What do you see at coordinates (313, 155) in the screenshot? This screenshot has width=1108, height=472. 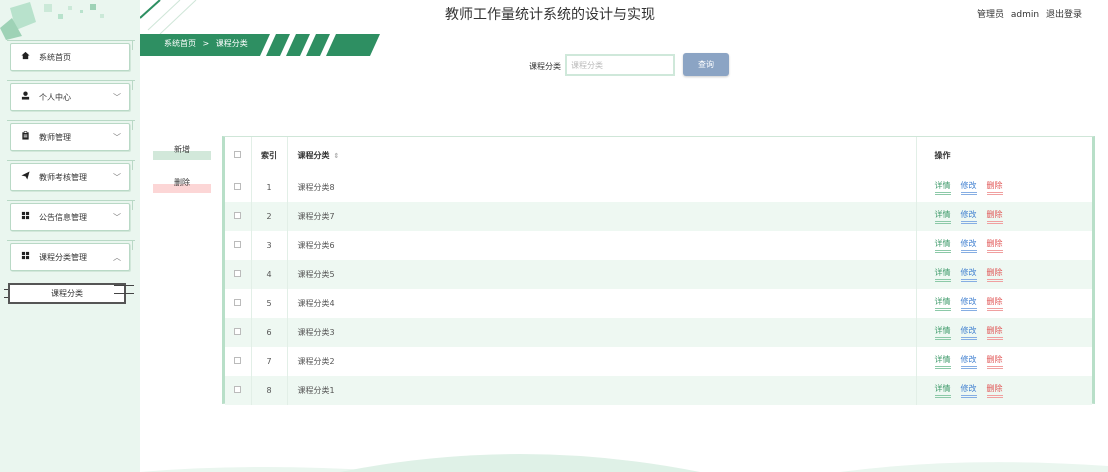 I see `header-name-label: 课程分类` at bounding box center [313, 155].